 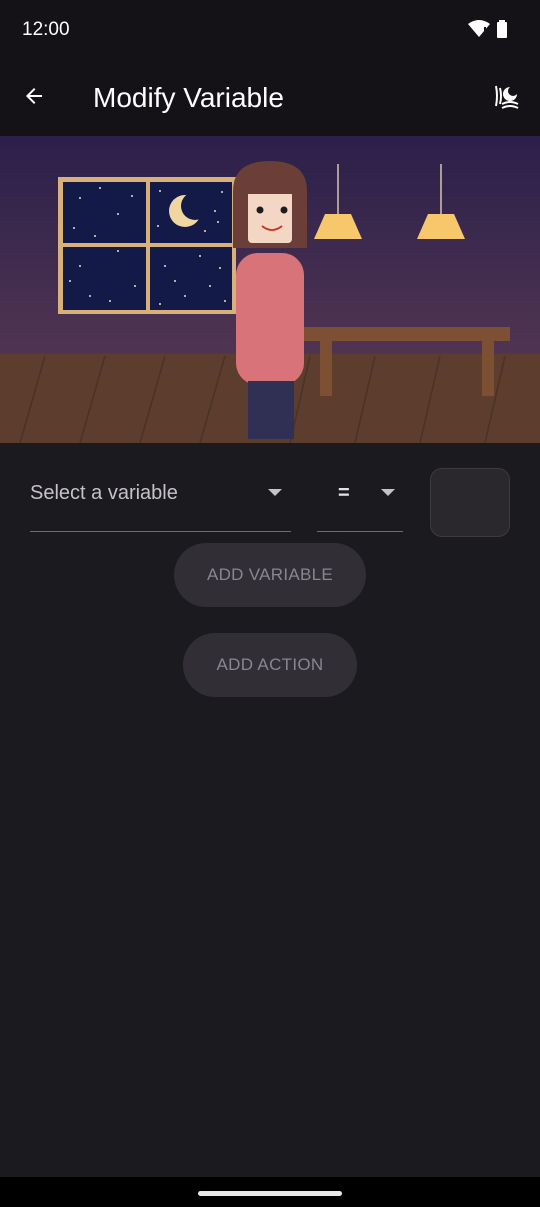 What do you see at coordinates (360, 500) in the screenshot?
I see `operator-dropdown: =` at bounding box center [360, 500].